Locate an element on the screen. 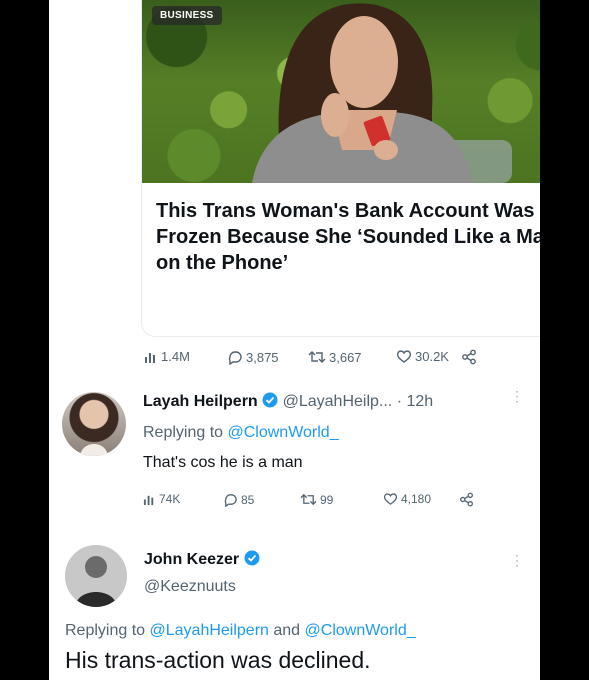  reply-header: Layah Heilpern @LayahHeilp... · 12h is located at coordinates (288, 401).